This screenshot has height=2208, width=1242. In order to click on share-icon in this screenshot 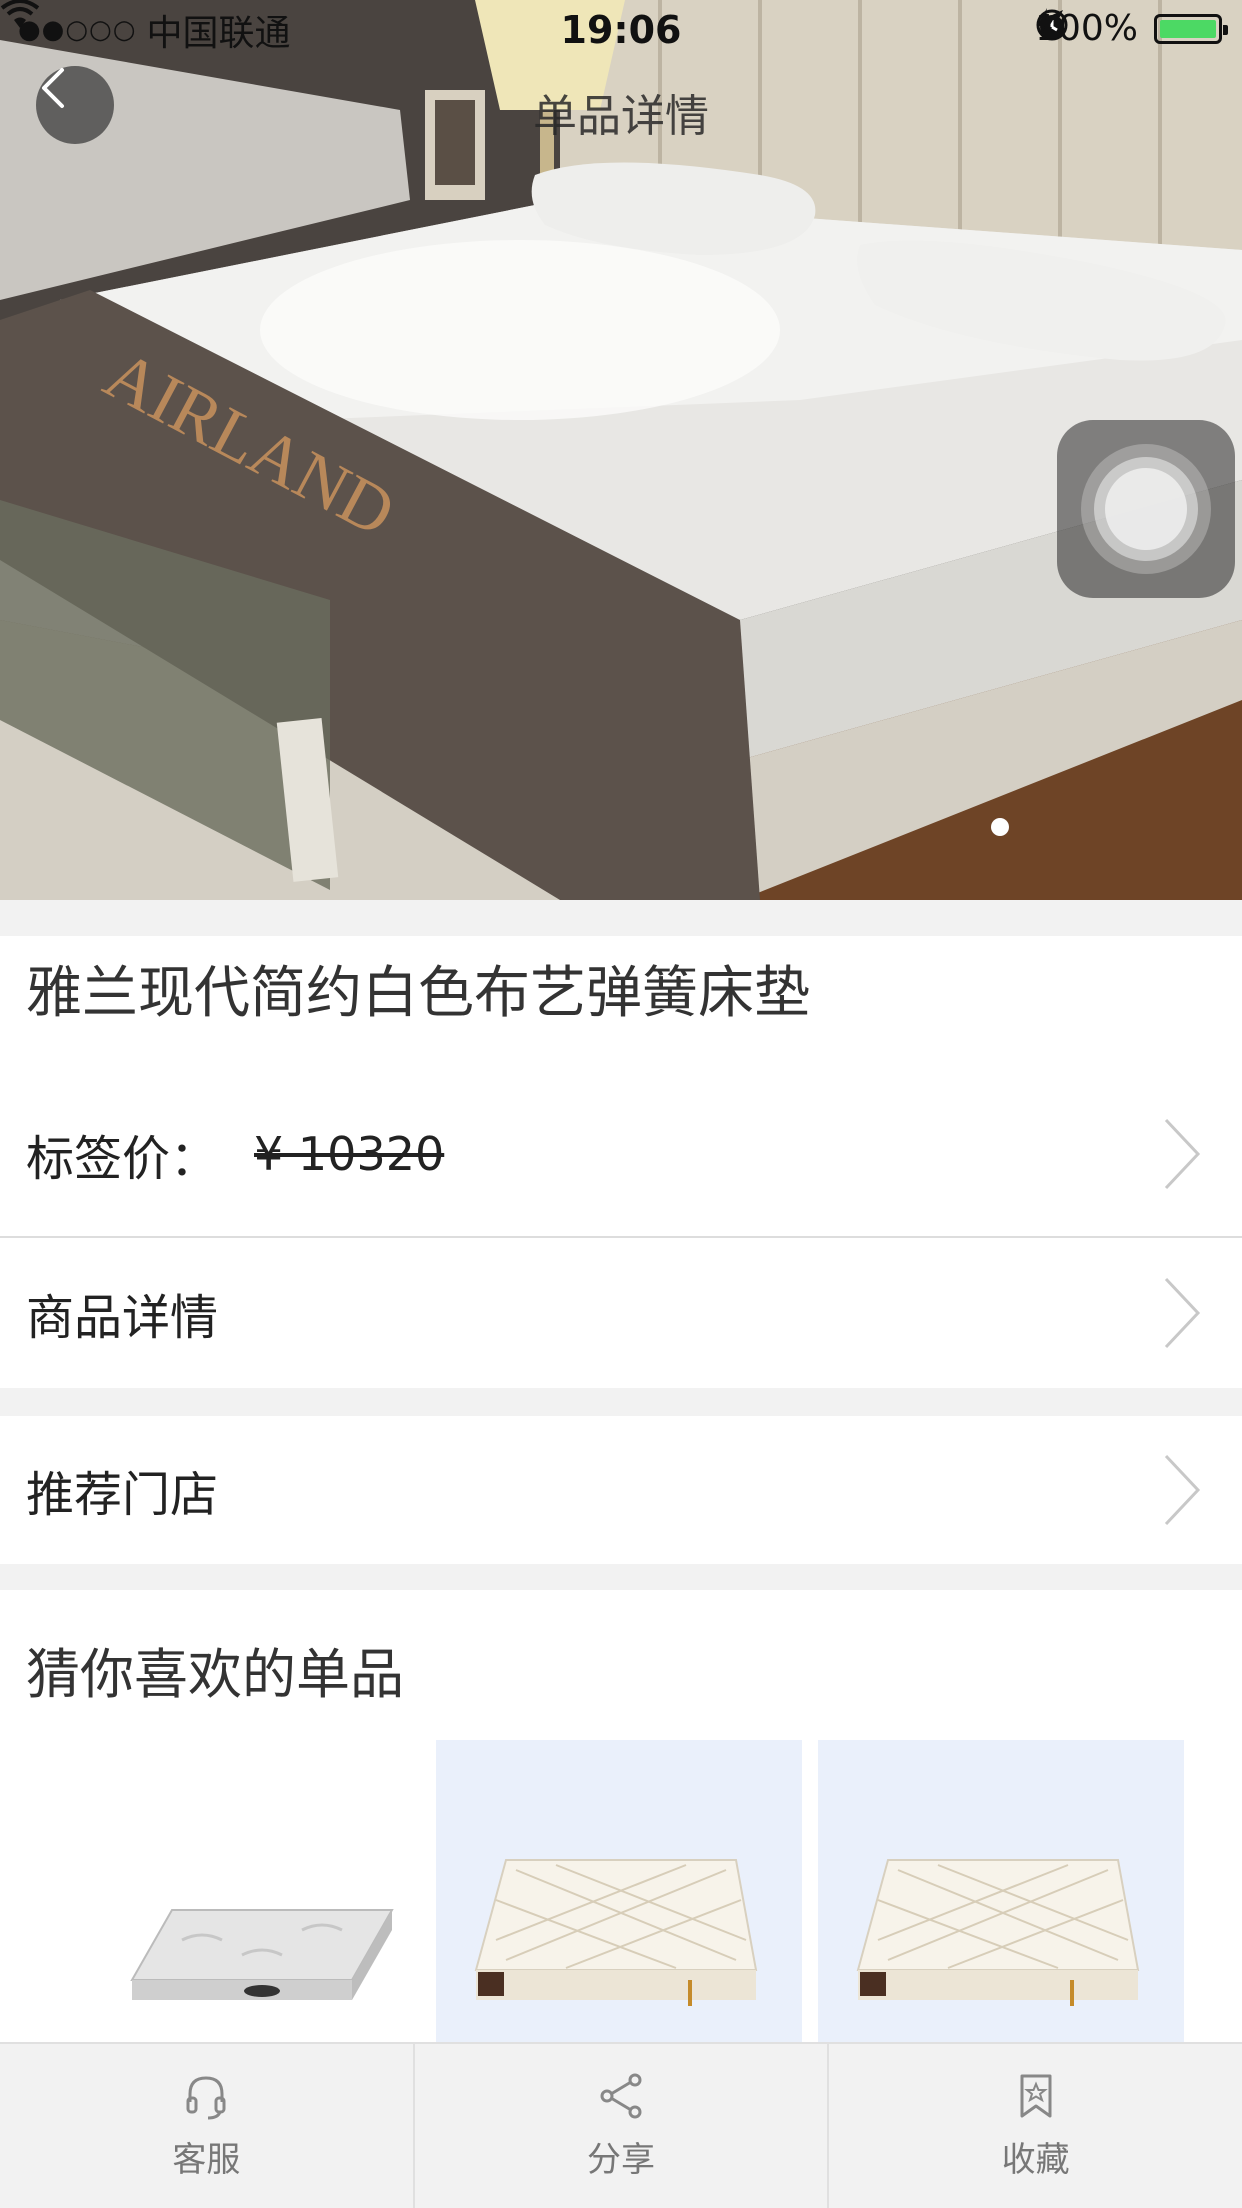, I will do `click(621, 2095)`.